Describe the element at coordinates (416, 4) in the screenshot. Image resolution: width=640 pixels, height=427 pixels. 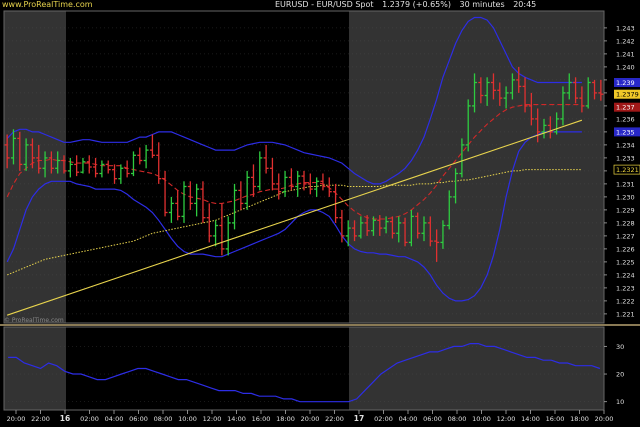
I see `price-change: 1.2379 (+0.65%)` at that location.